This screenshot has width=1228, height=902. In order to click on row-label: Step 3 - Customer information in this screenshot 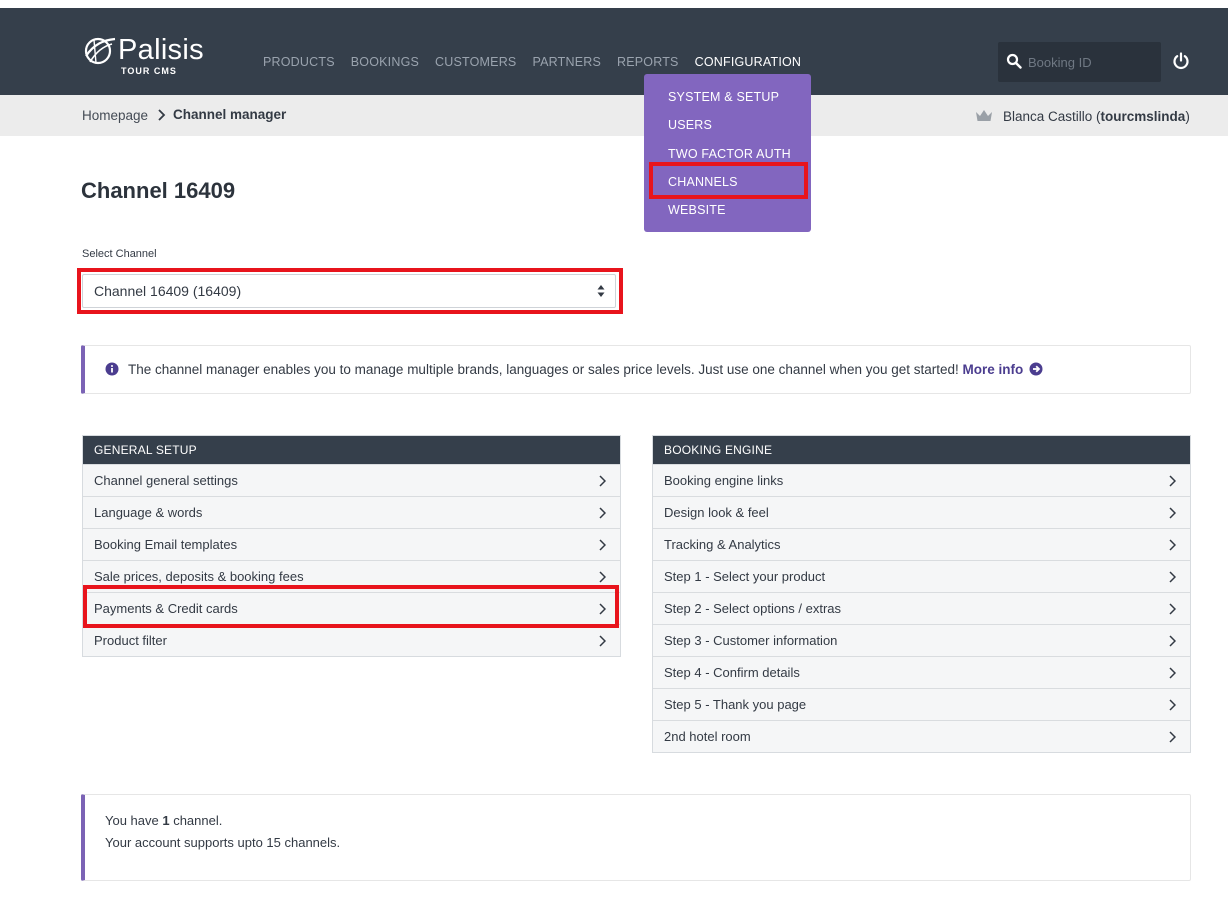, I will do `click(751, 640)`.